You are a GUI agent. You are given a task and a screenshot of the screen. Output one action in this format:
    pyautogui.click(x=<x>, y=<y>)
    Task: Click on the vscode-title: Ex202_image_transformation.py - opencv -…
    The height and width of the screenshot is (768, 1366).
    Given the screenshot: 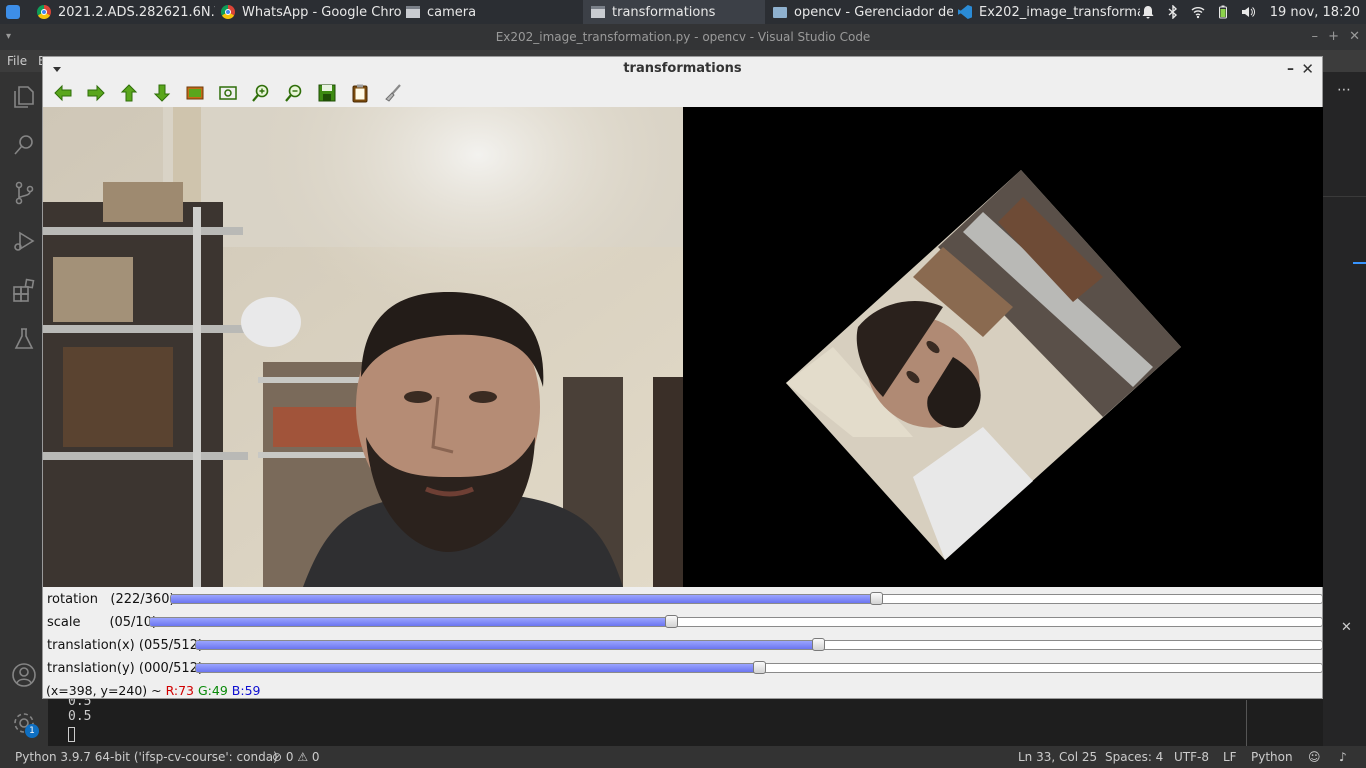 What is the action you would take?
    pyautogui.click(x=683, y=37)
    